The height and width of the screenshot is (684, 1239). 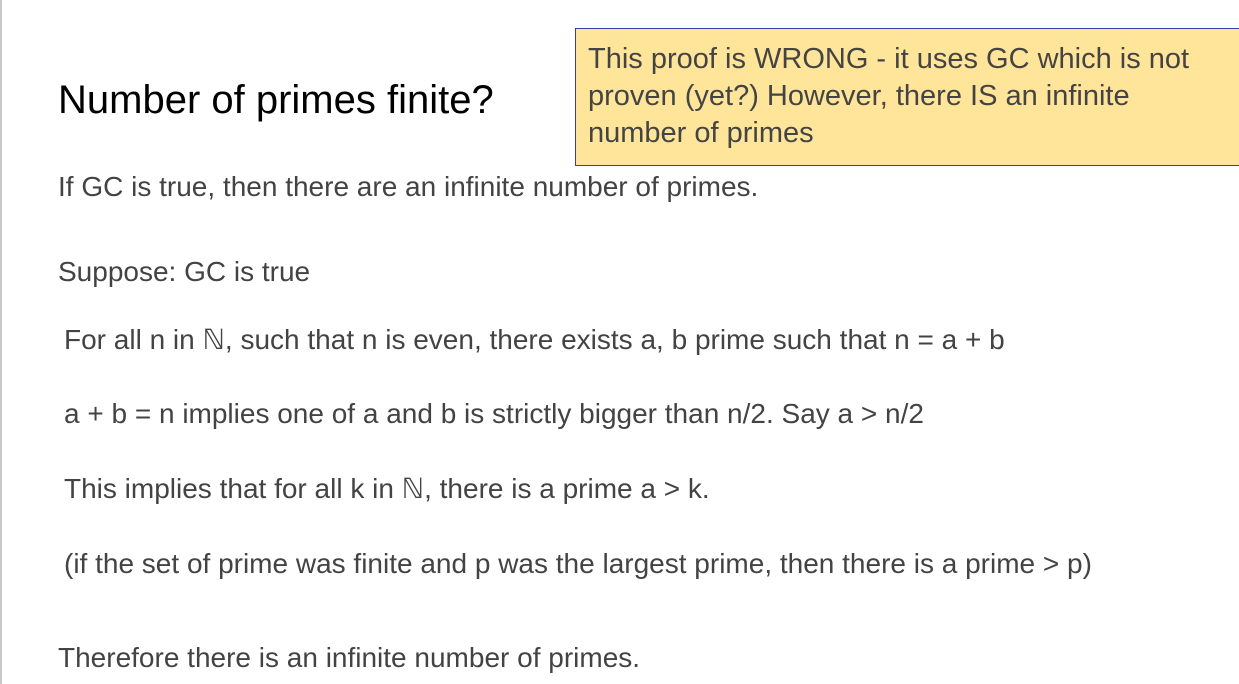 What do you see at coordinates (276, 100) in the screenshot?
I see `slide-title: Number of primes finite?` at bounding box center [276, 100].